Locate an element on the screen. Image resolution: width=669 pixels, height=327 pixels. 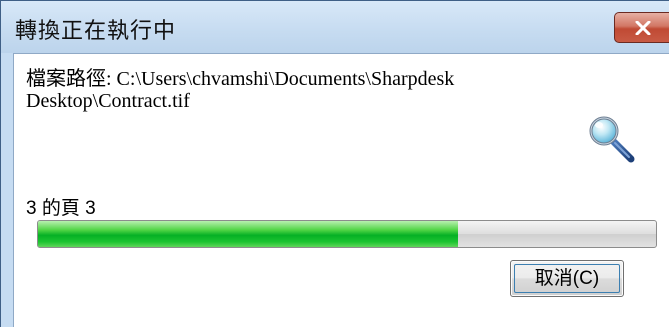
progress-bar is located at coordinates (347, 234).